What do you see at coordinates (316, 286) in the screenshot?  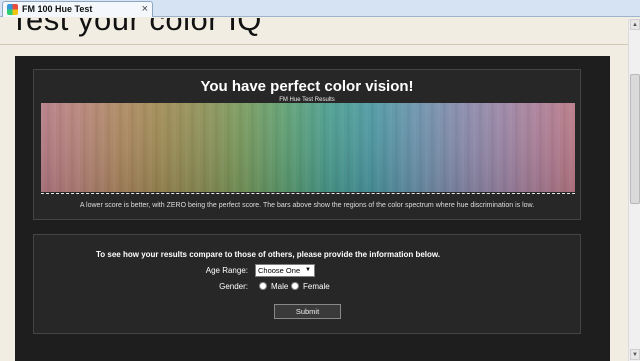 I see `female-label: Female` at bounding box center [316, 286].